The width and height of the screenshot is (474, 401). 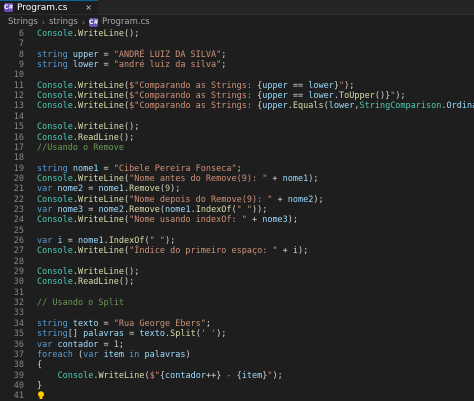 What do you see at coordinates (237, 334) in the screenshot?
I see `code-line: 35 string[] palavras = texto.Split(' ');` at bounding box center [237, 334].